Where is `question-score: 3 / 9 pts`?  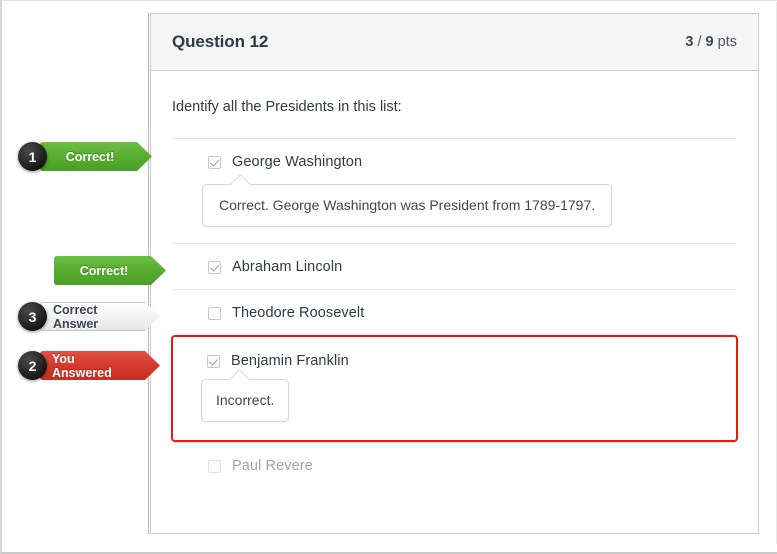
question-score: 3 / 9 pts is located at coordinates (711, 42).